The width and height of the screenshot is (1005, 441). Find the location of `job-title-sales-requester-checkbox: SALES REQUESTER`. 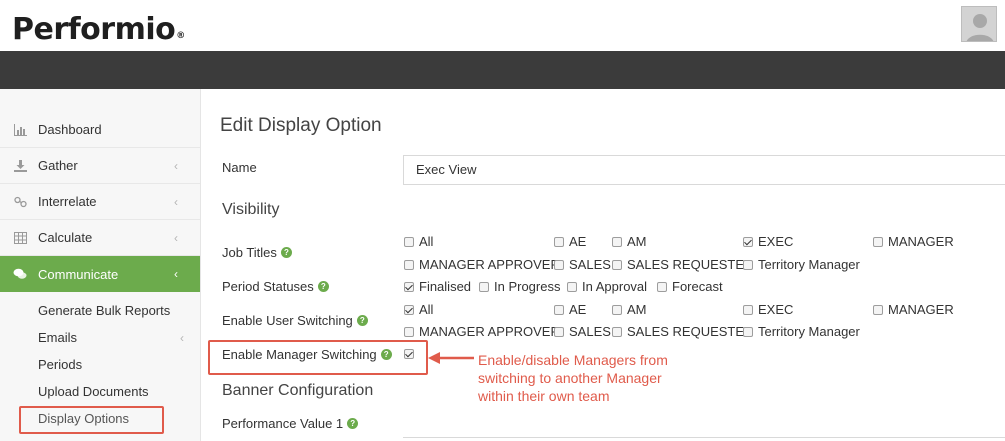

job-title-sales-requester-checkbox: SALES REQUESTER is located at coordinates (682, 264).